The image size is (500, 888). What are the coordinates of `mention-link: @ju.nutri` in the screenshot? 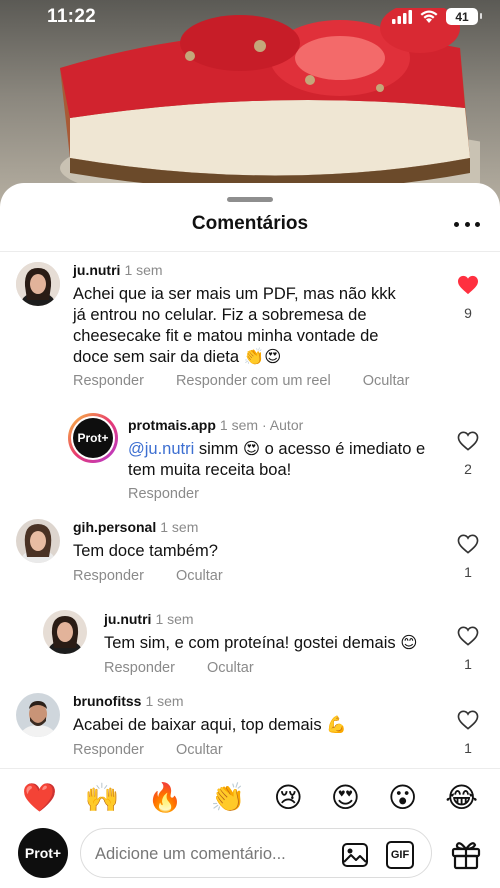 It's located at (161, 449).